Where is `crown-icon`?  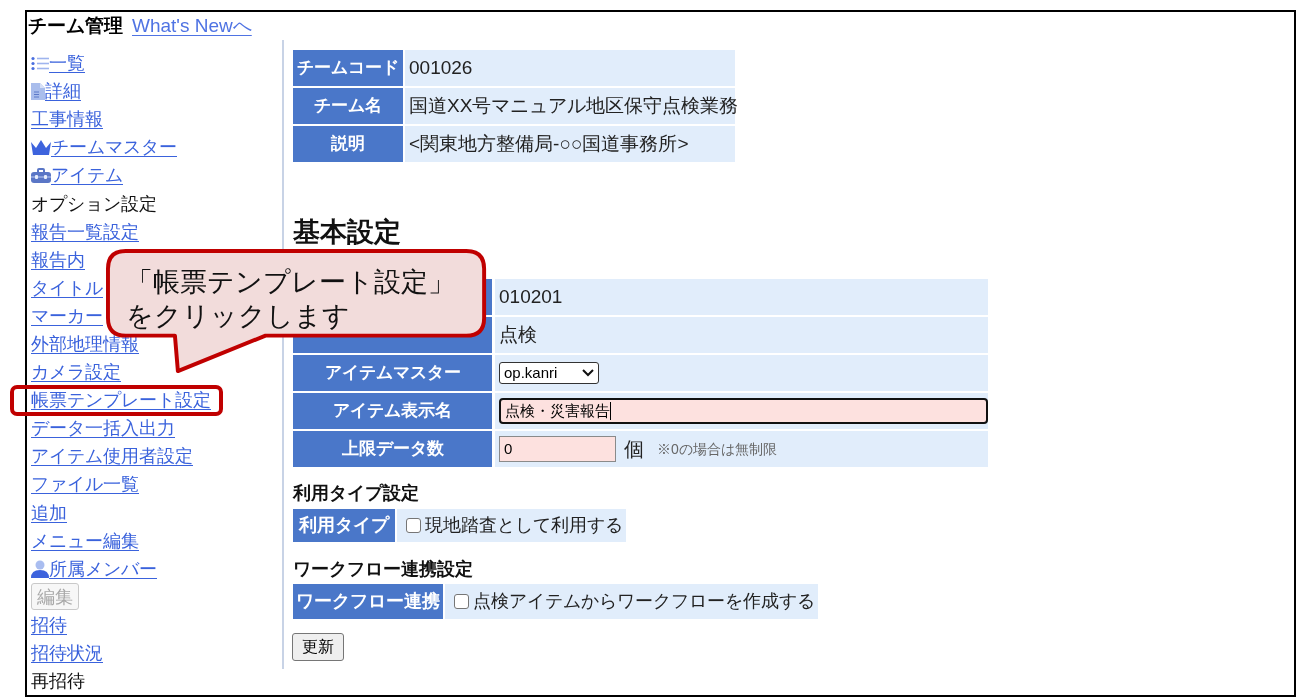
crown-icon is located at coordinates (41, 147).